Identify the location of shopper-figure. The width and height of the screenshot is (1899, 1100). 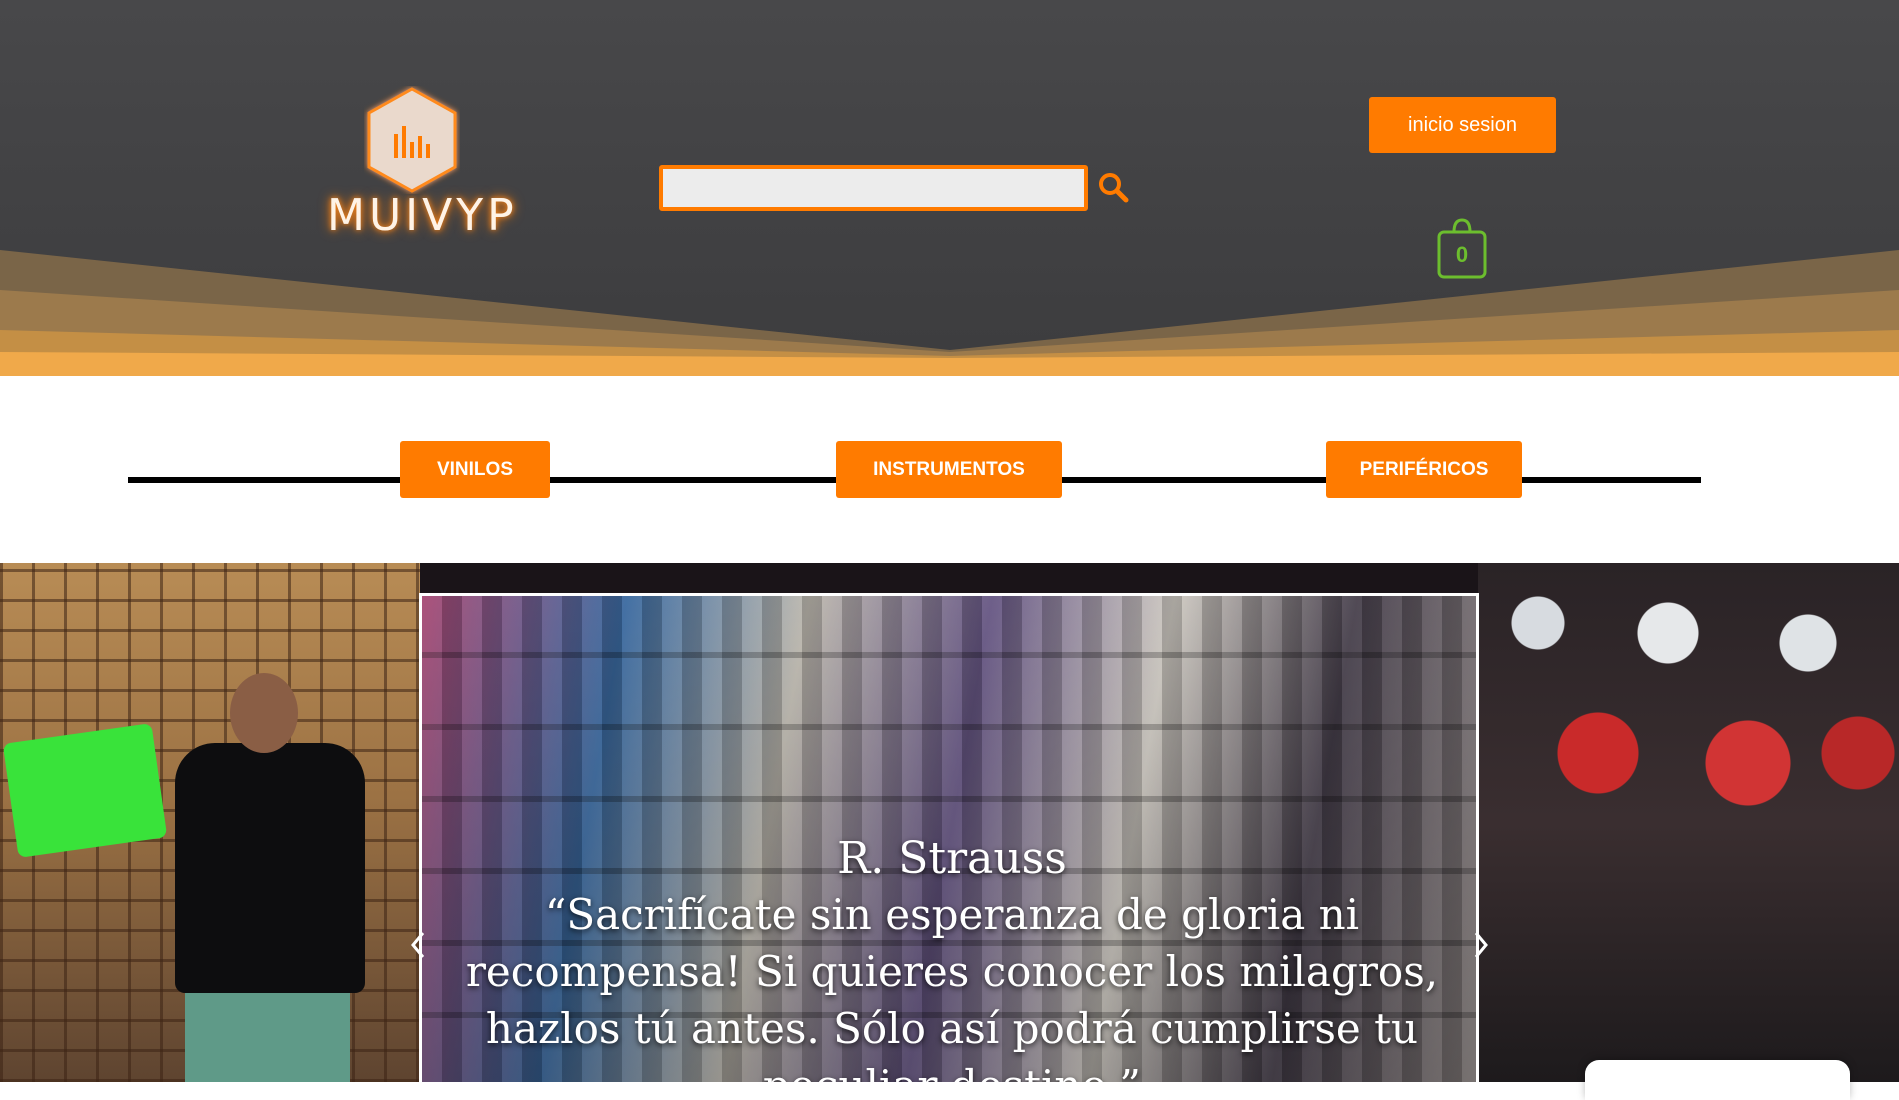
(250, 877).